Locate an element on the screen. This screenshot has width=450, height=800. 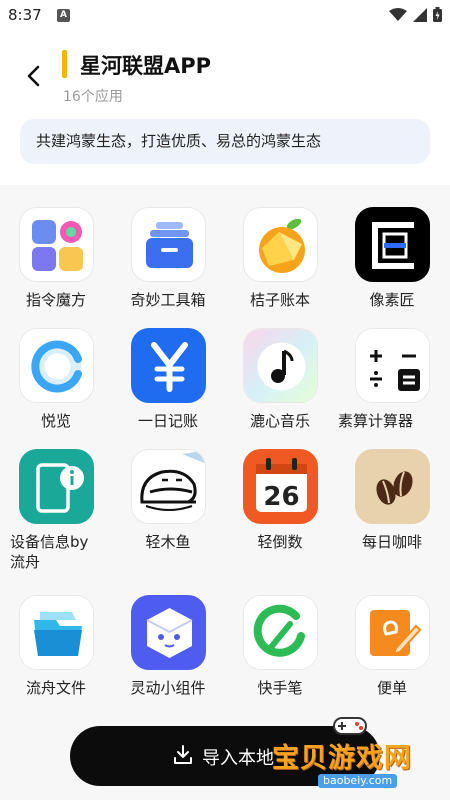
gamepad-icon is located at coordinates (350, 726).